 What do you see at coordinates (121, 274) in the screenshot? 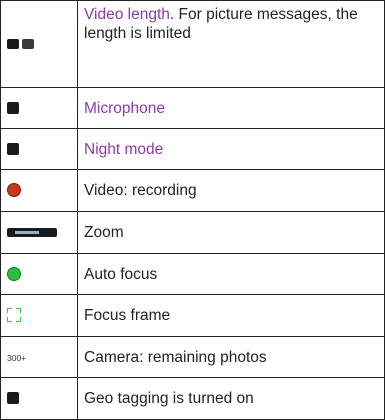
I see `auto-focus-label: Auto focus` at bounding box center [121, 274].